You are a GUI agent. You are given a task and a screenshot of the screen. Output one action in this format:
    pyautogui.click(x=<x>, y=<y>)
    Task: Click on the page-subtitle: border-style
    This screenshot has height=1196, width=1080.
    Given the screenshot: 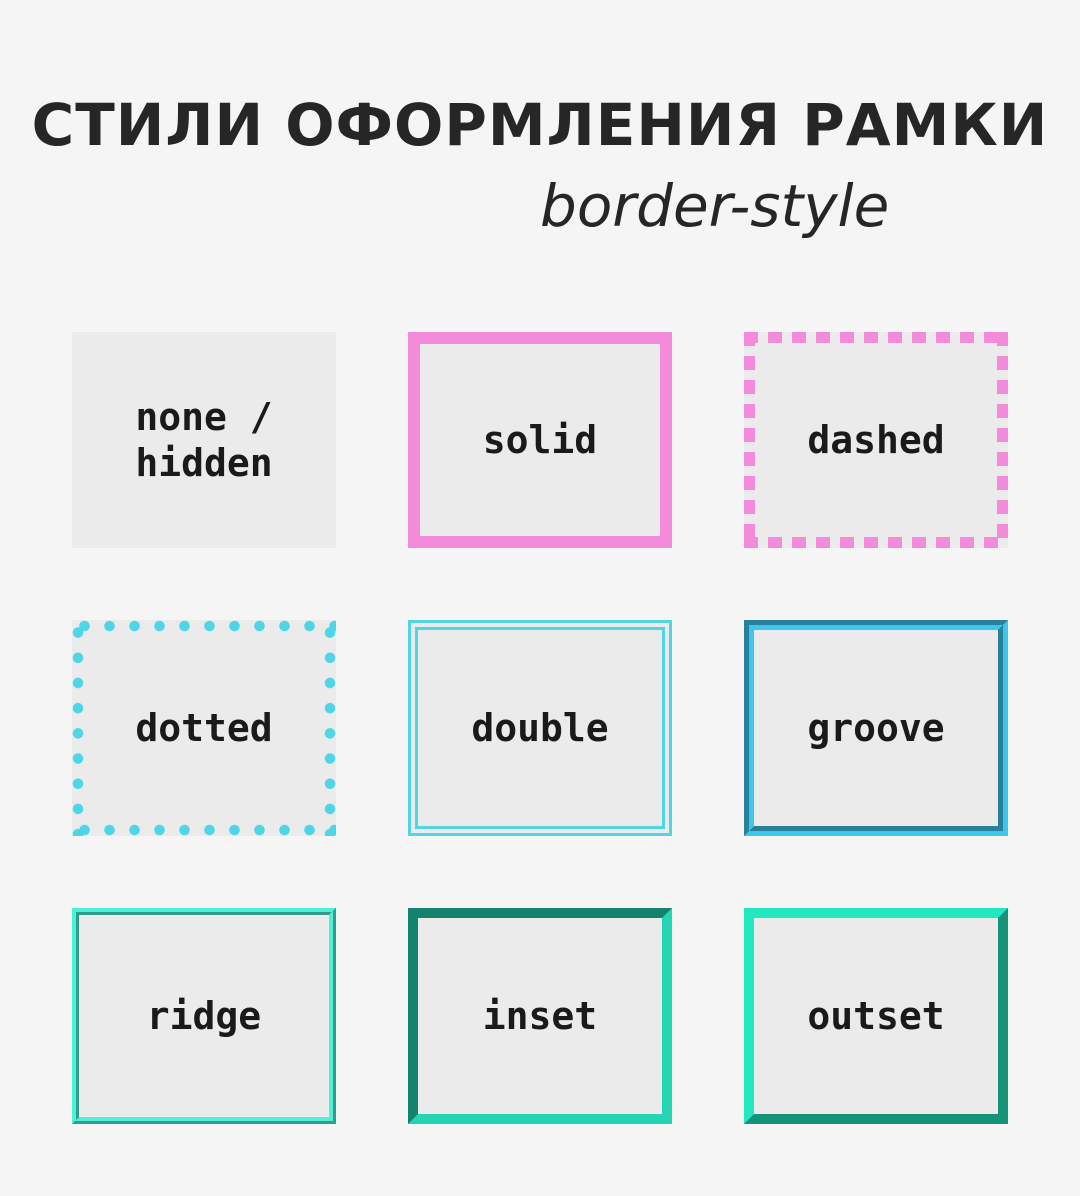 What is the action you would take?
    pyautogui.click(x=715, y=206)
    